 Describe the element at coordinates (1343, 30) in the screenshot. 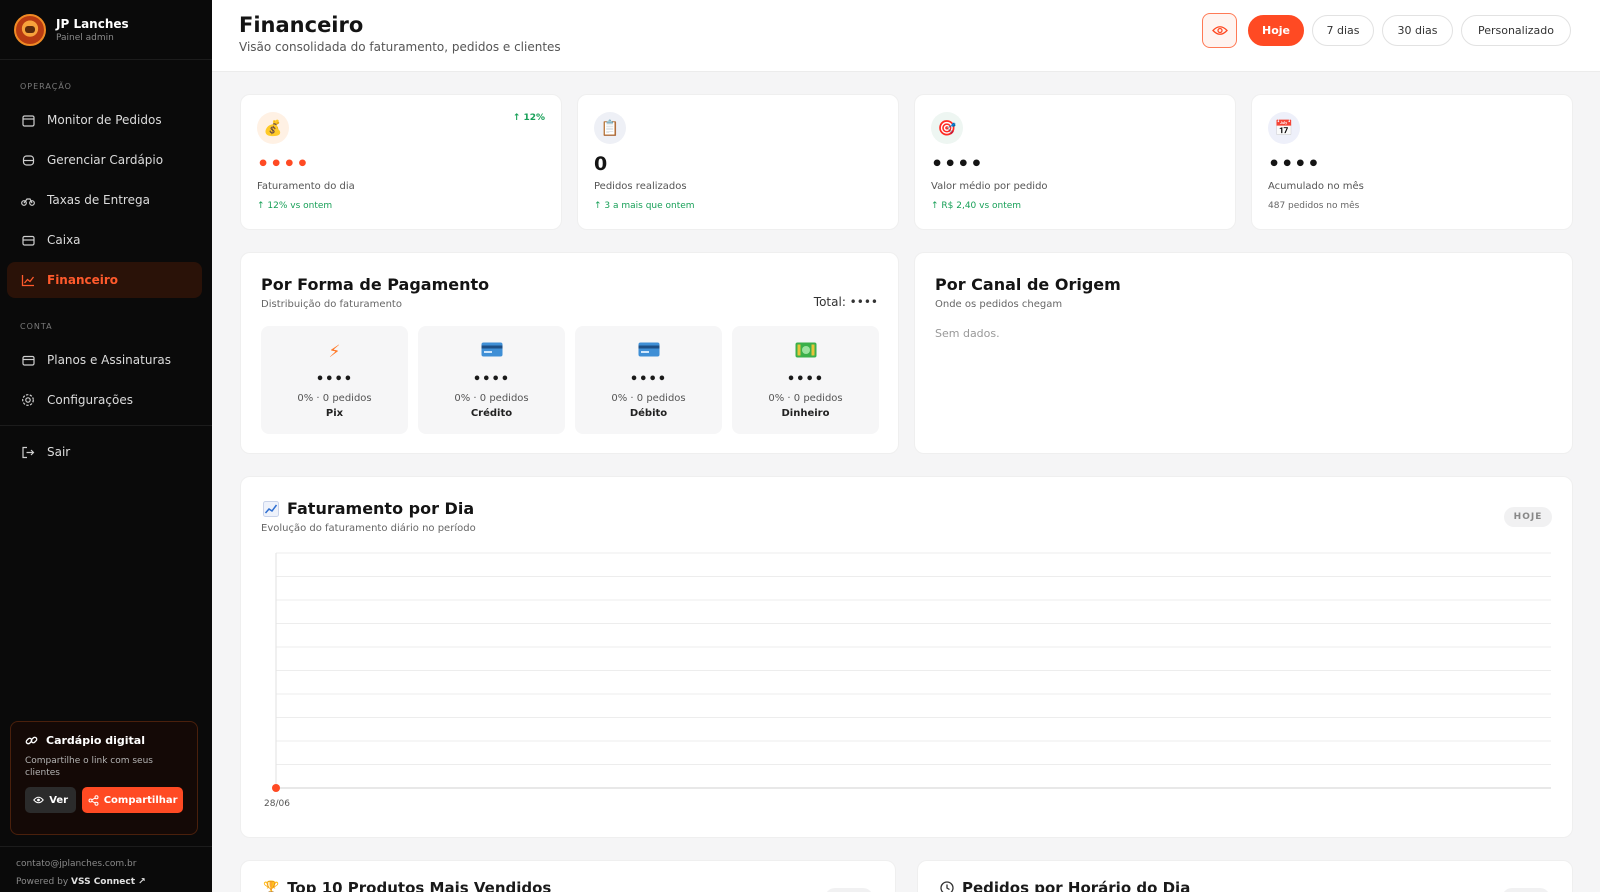

I see `filter-7-dias: 7 dias` at that location.